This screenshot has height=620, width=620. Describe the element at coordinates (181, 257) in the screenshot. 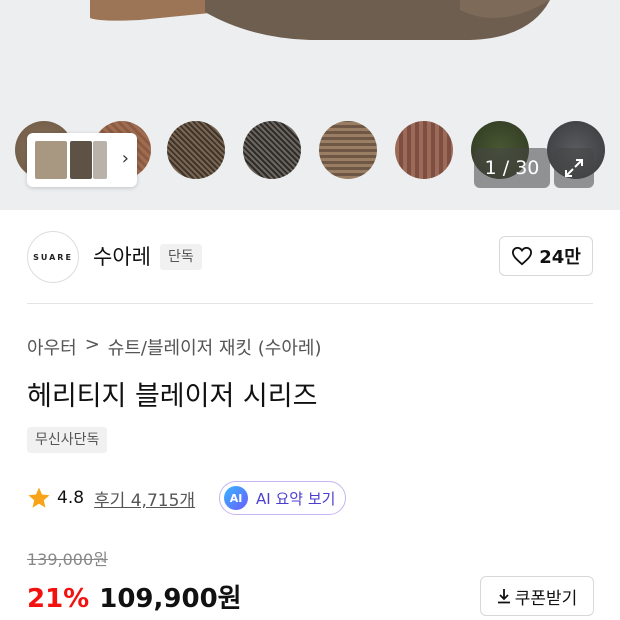

I see `brand-exclusive-badge: 단독` at that location.